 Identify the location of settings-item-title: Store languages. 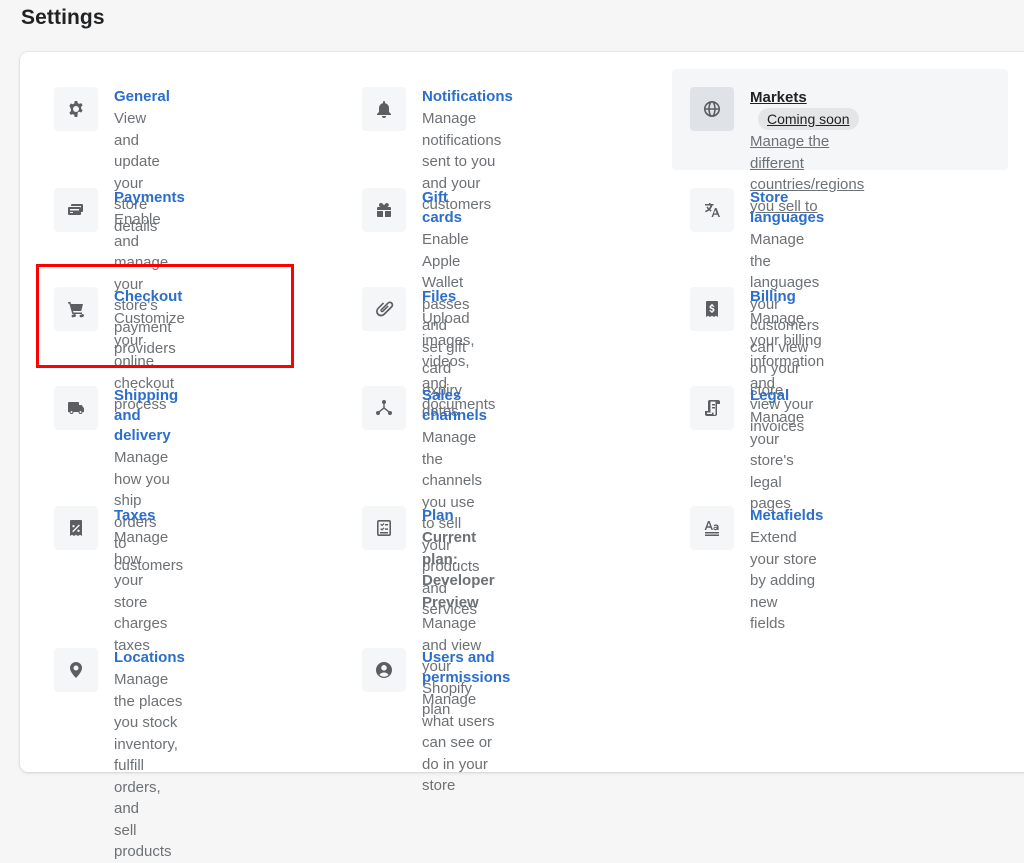
(787, 207).